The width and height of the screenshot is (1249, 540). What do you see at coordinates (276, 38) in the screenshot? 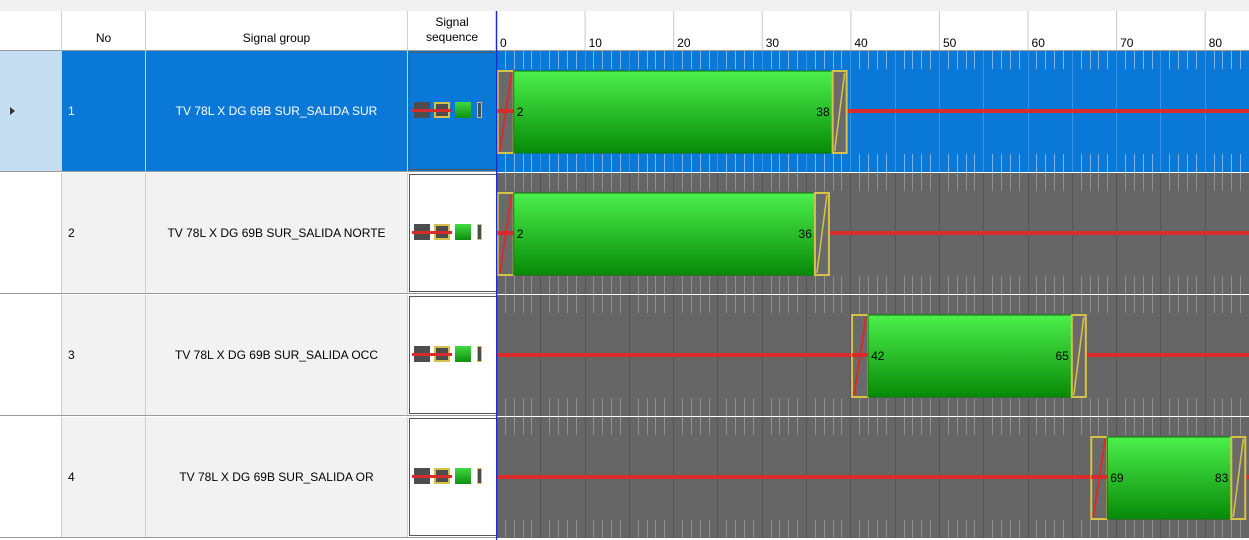
I see `header-signal-group-label: Signal group` at bounding box center [276, 38].